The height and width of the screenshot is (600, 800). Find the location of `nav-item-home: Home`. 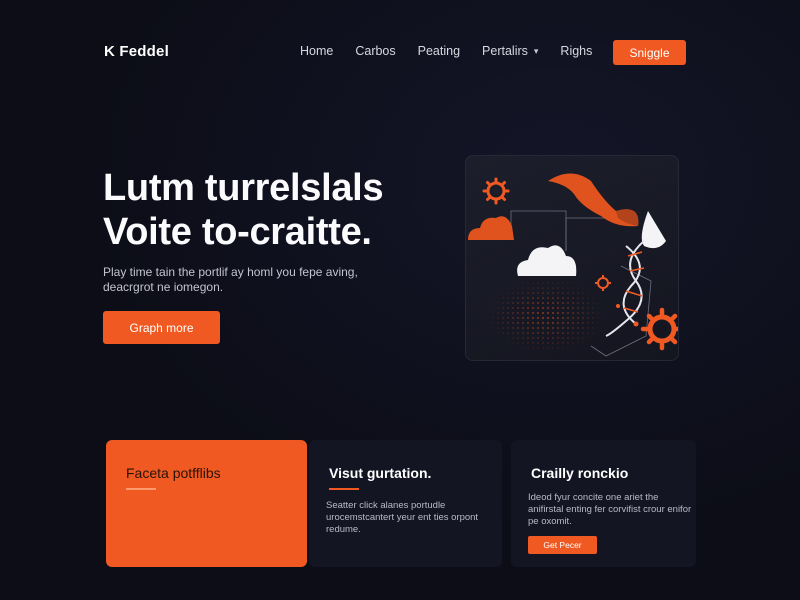

nav-item-home: Home is located at coordinates (316, 51).